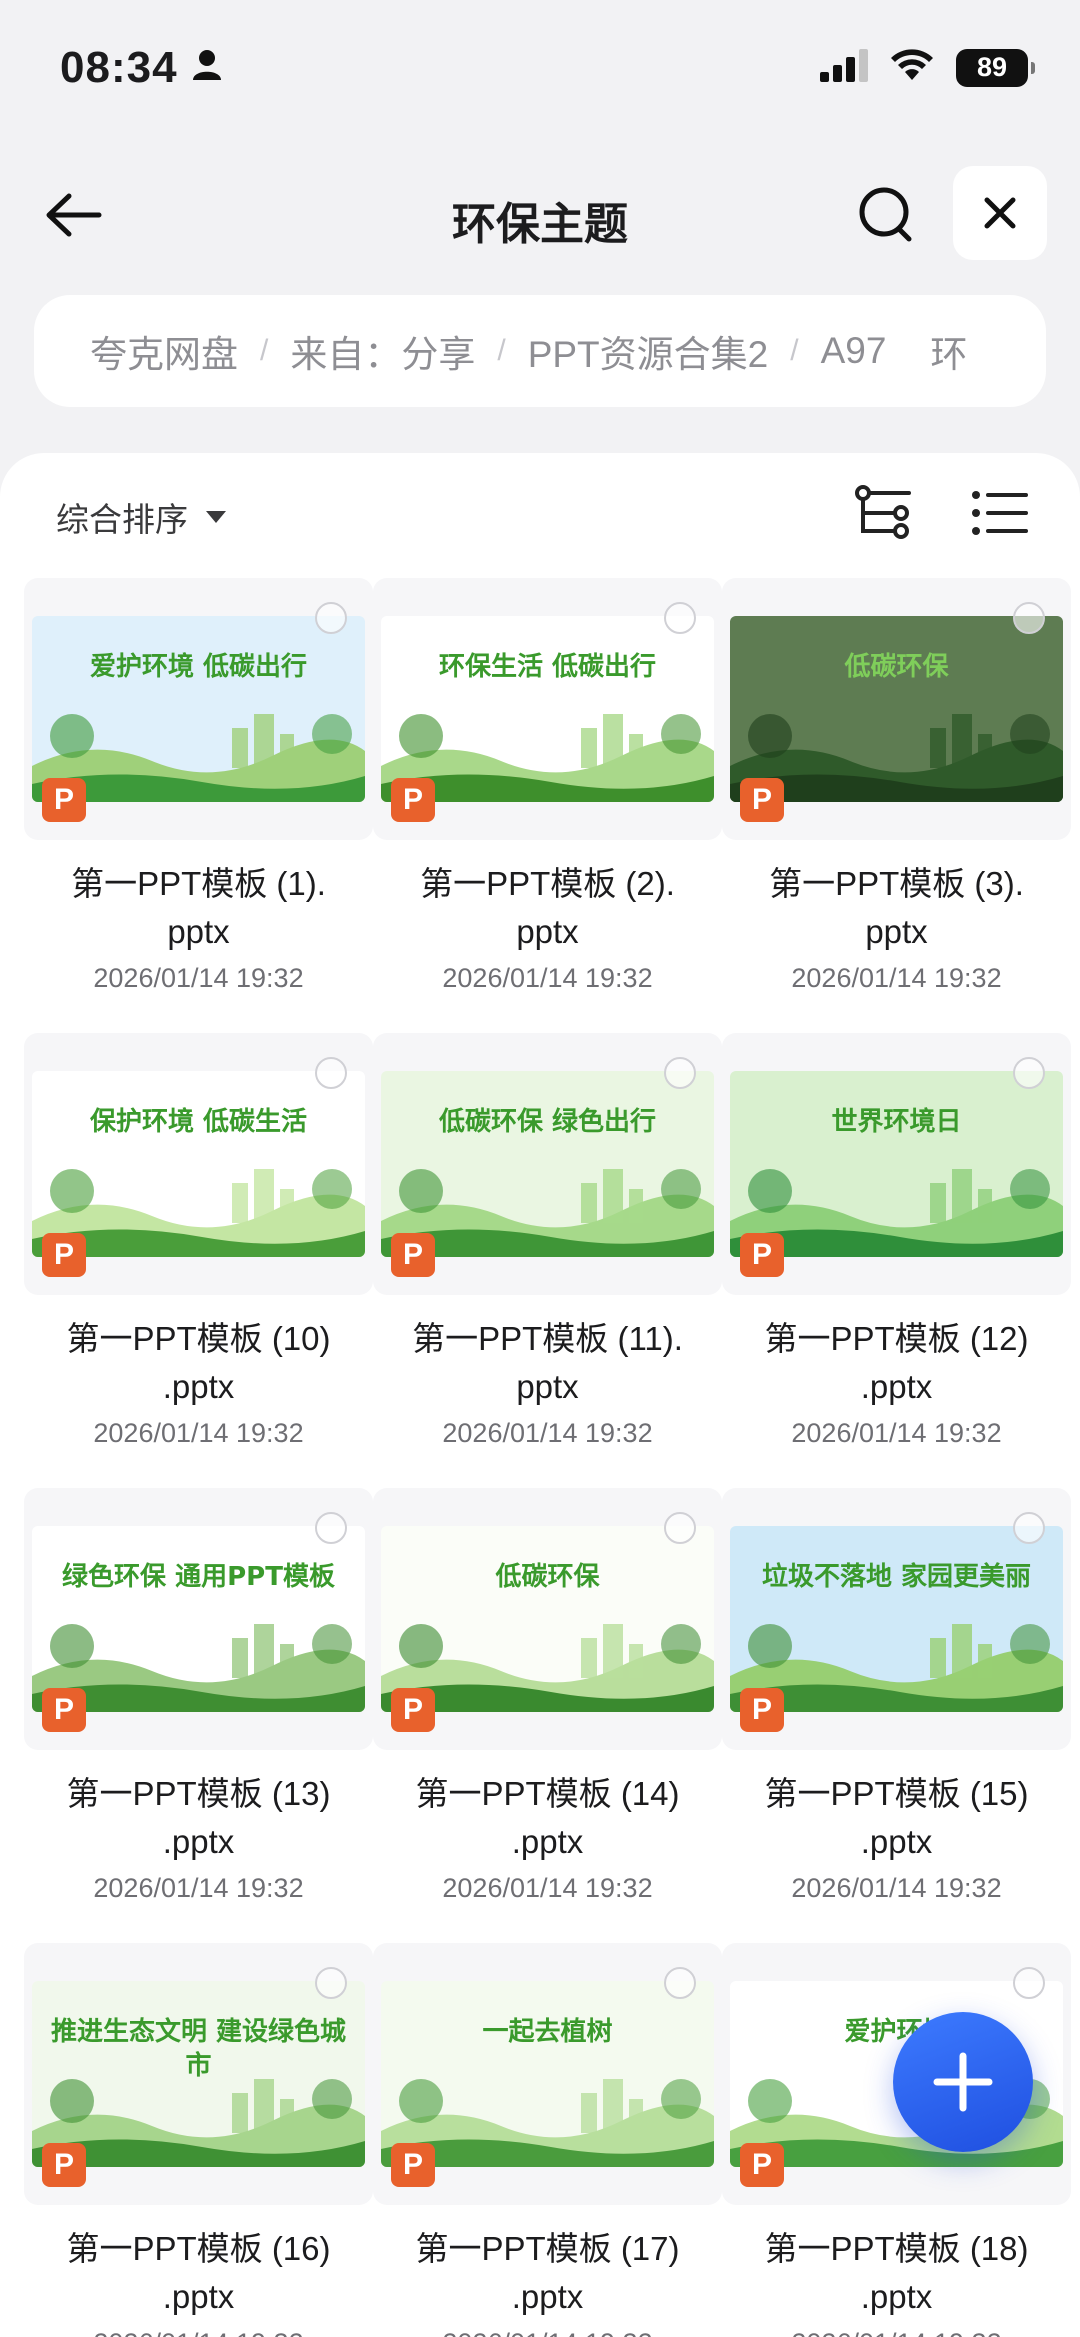 This screenshot has height=2337, width=1080. I want to click on file-thumbnail: 爱护环境 低碳出行, so click(198, 709).